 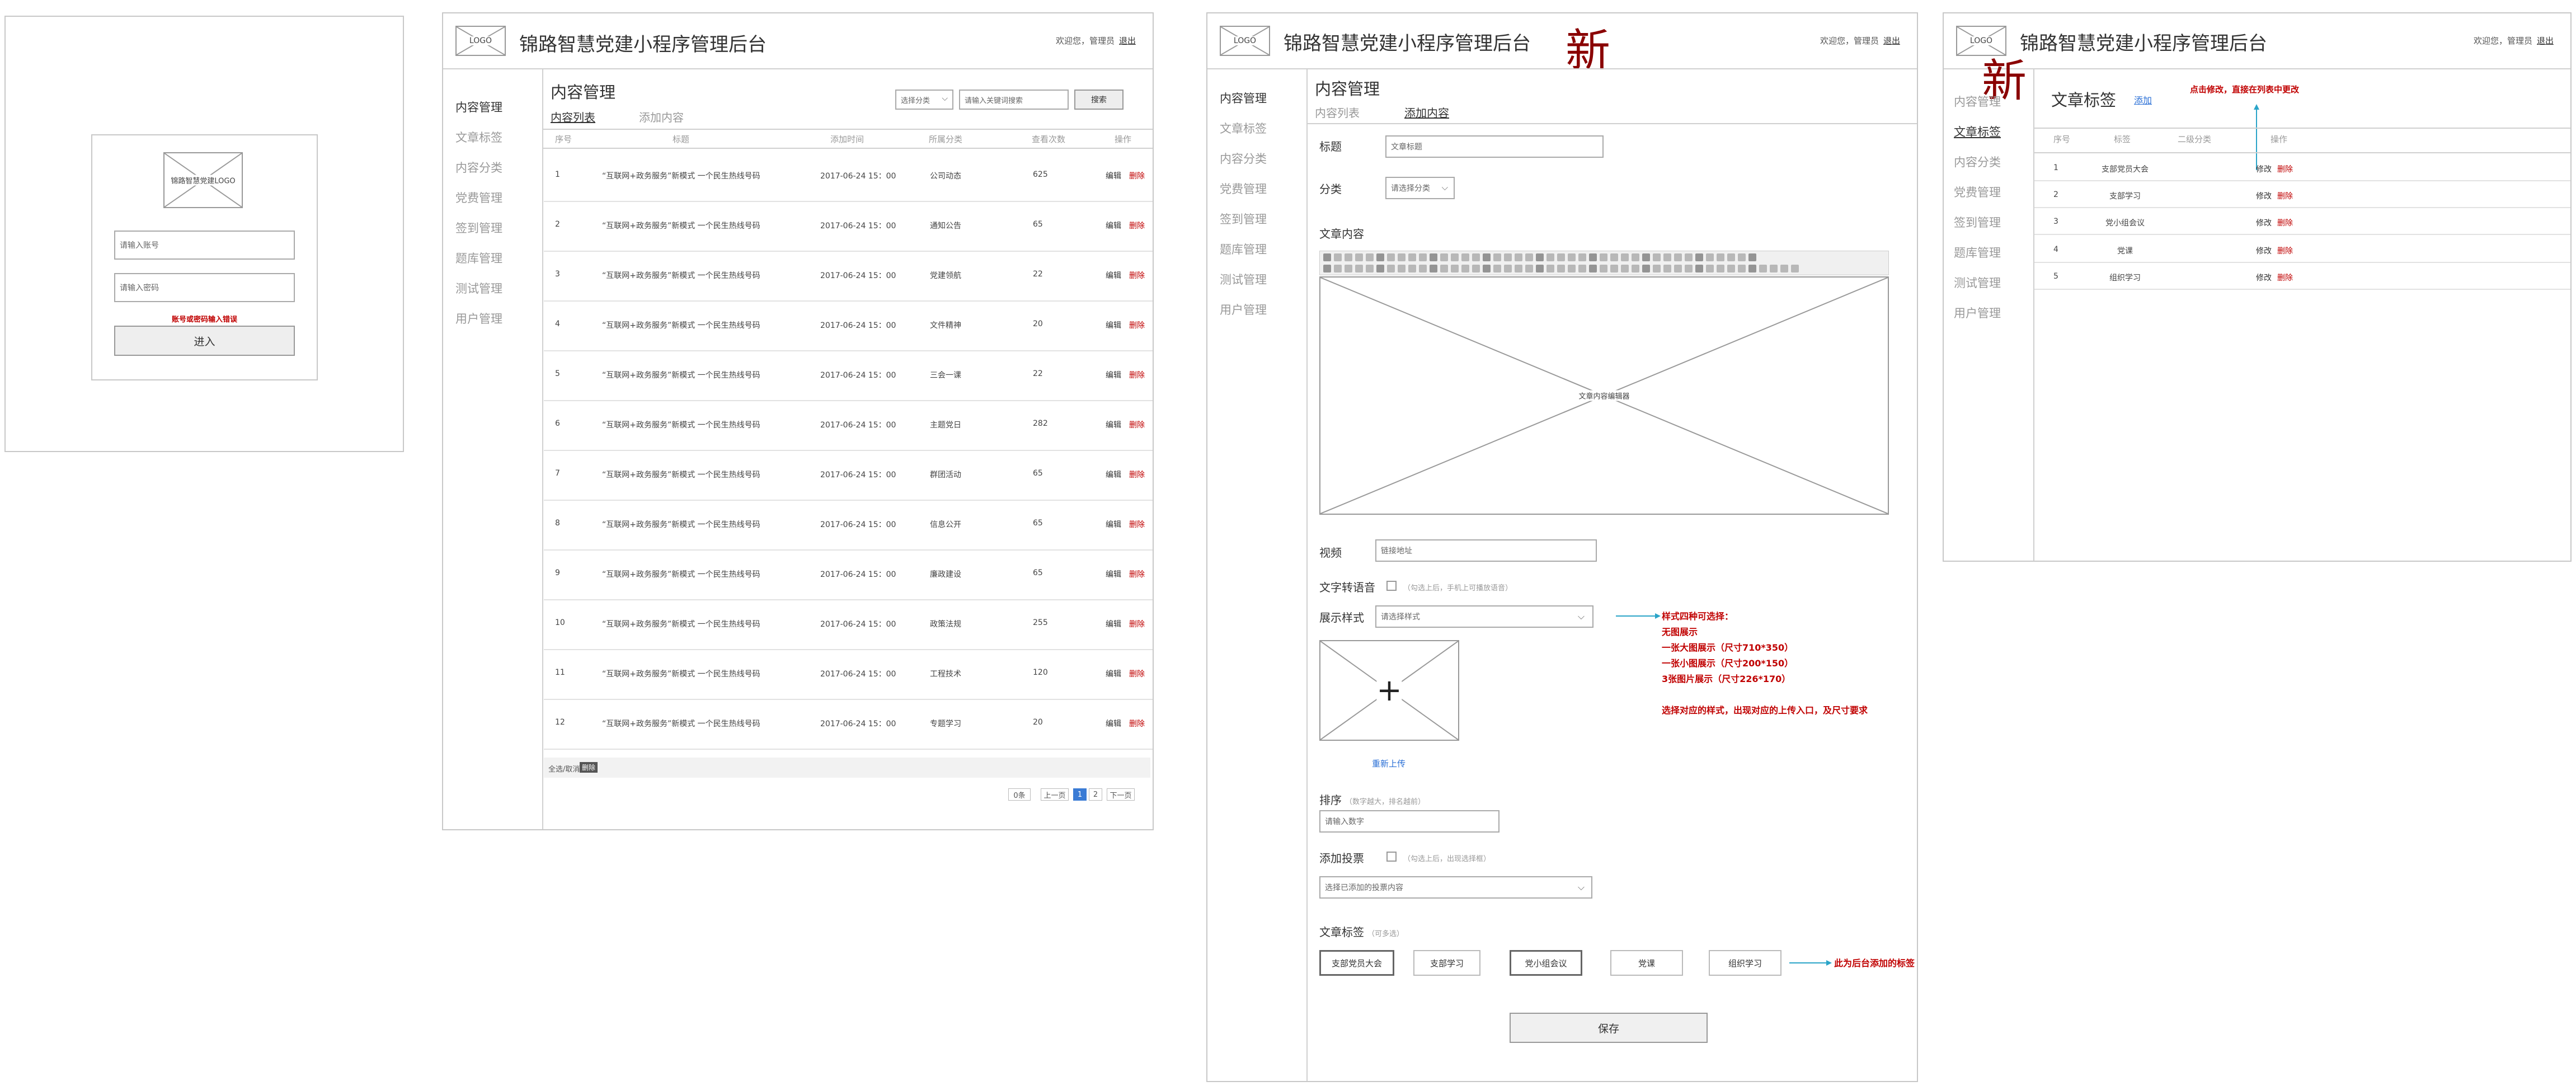 I want to click on video-input: 链接地址, so click(x=1486, y=550).